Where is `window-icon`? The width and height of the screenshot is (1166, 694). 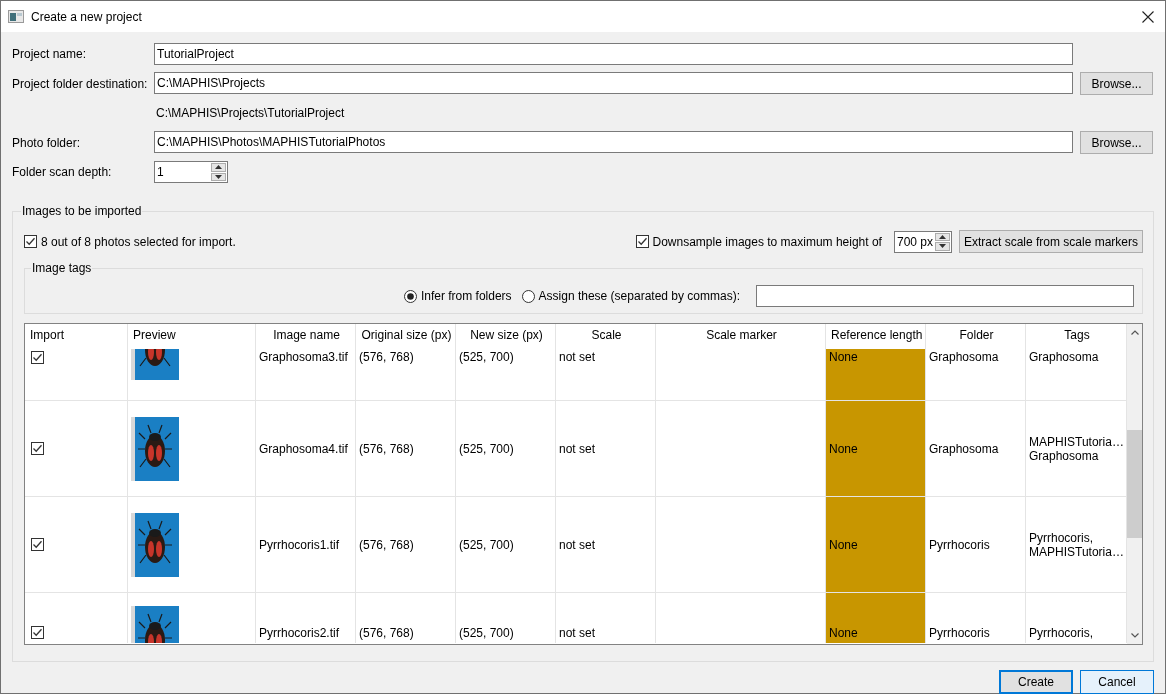
window-icon is located at coordinates (16, 16).